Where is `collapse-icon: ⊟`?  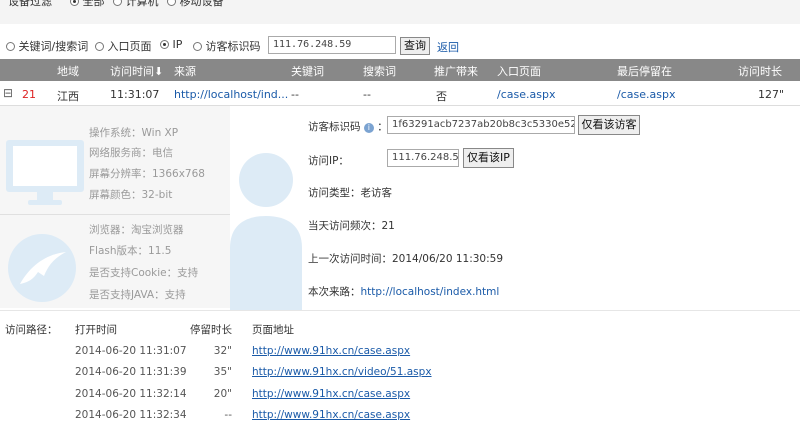
collapse-icon: ⊟ is located at coordinates (8, 93).